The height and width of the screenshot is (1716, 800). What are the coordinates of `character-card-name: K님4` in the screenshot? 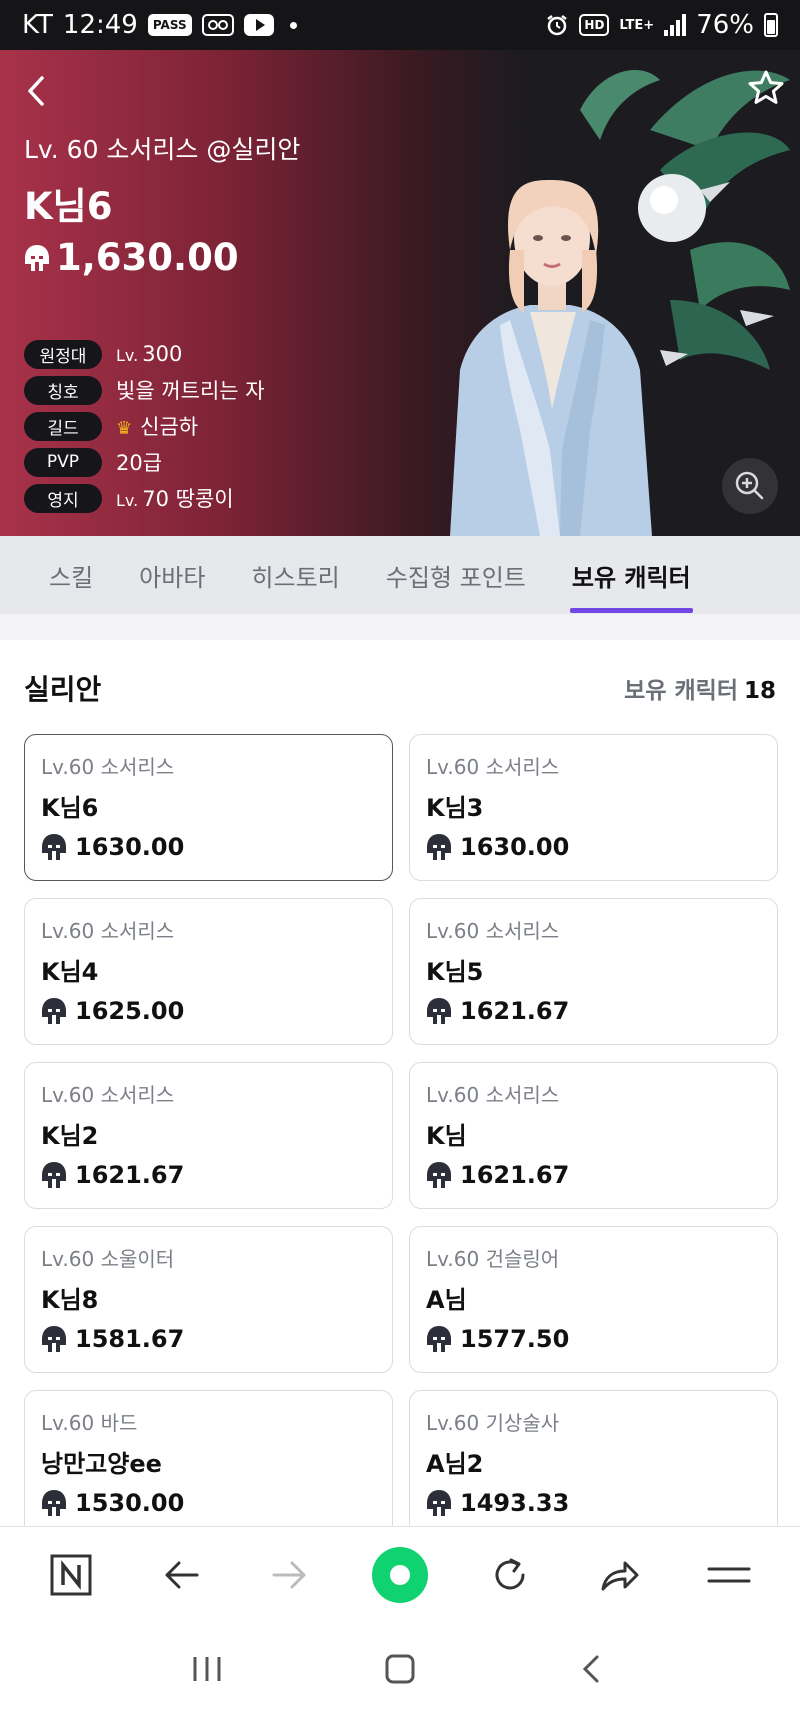 It's located at (70, 972).